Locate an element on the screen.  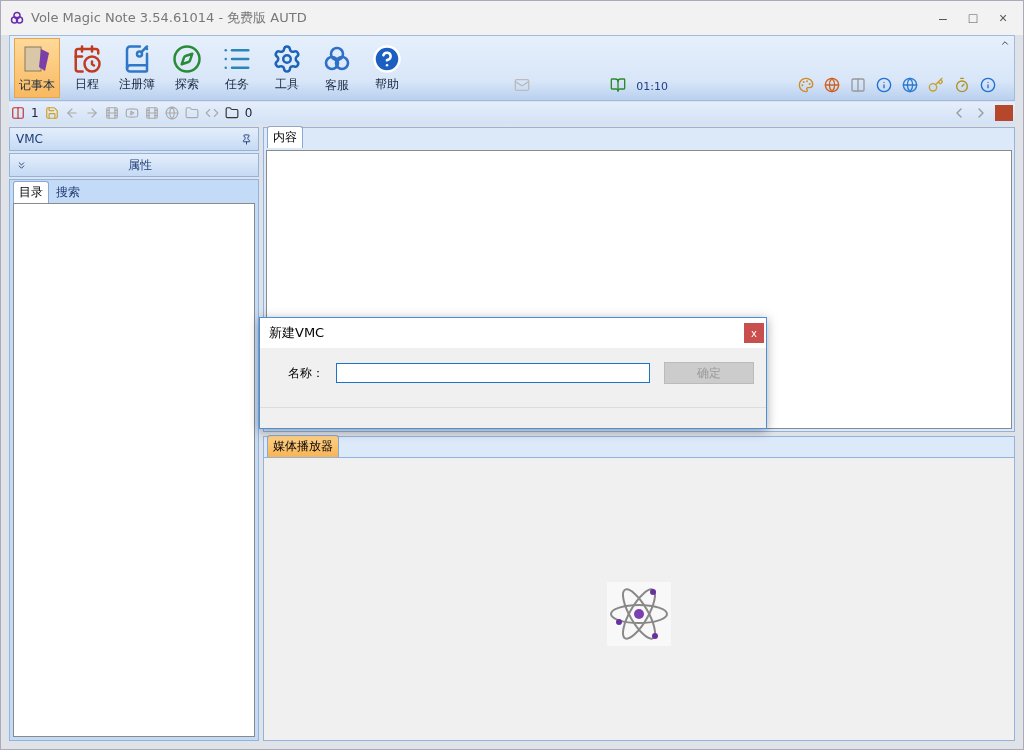
ribbon-button: 帮助 is located at coordinates (387, 68).